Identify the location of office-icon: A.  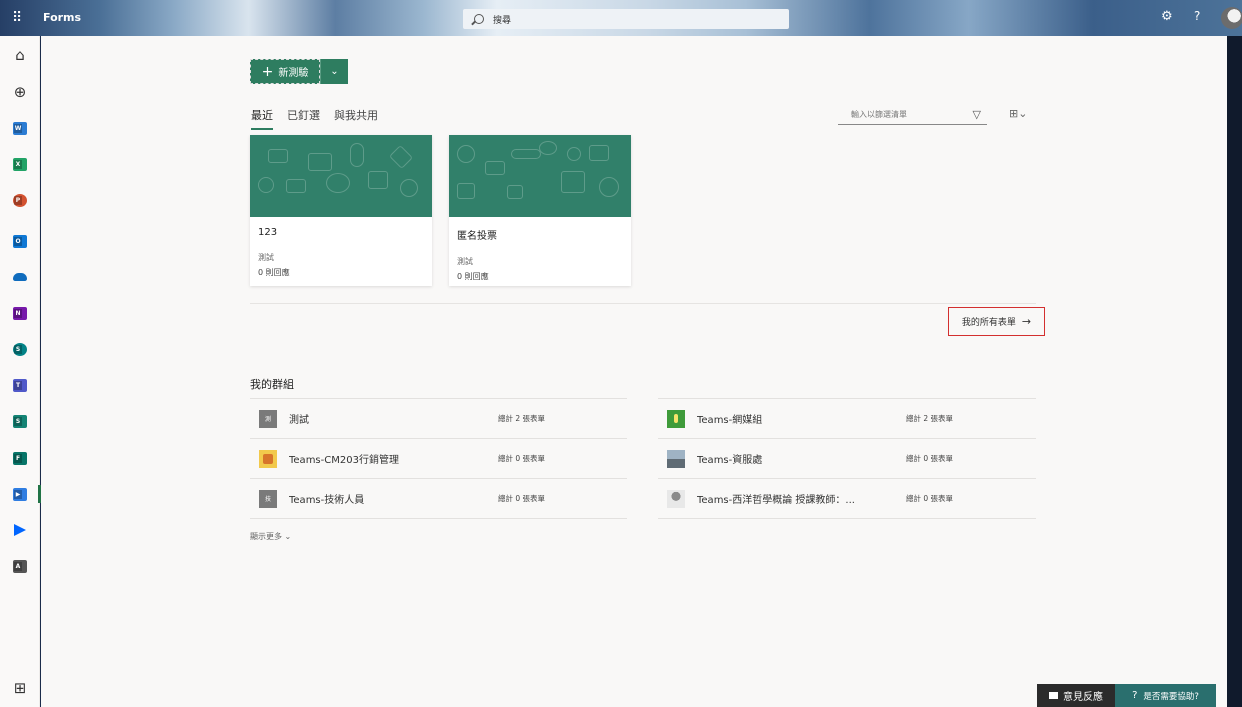
(20, 566).